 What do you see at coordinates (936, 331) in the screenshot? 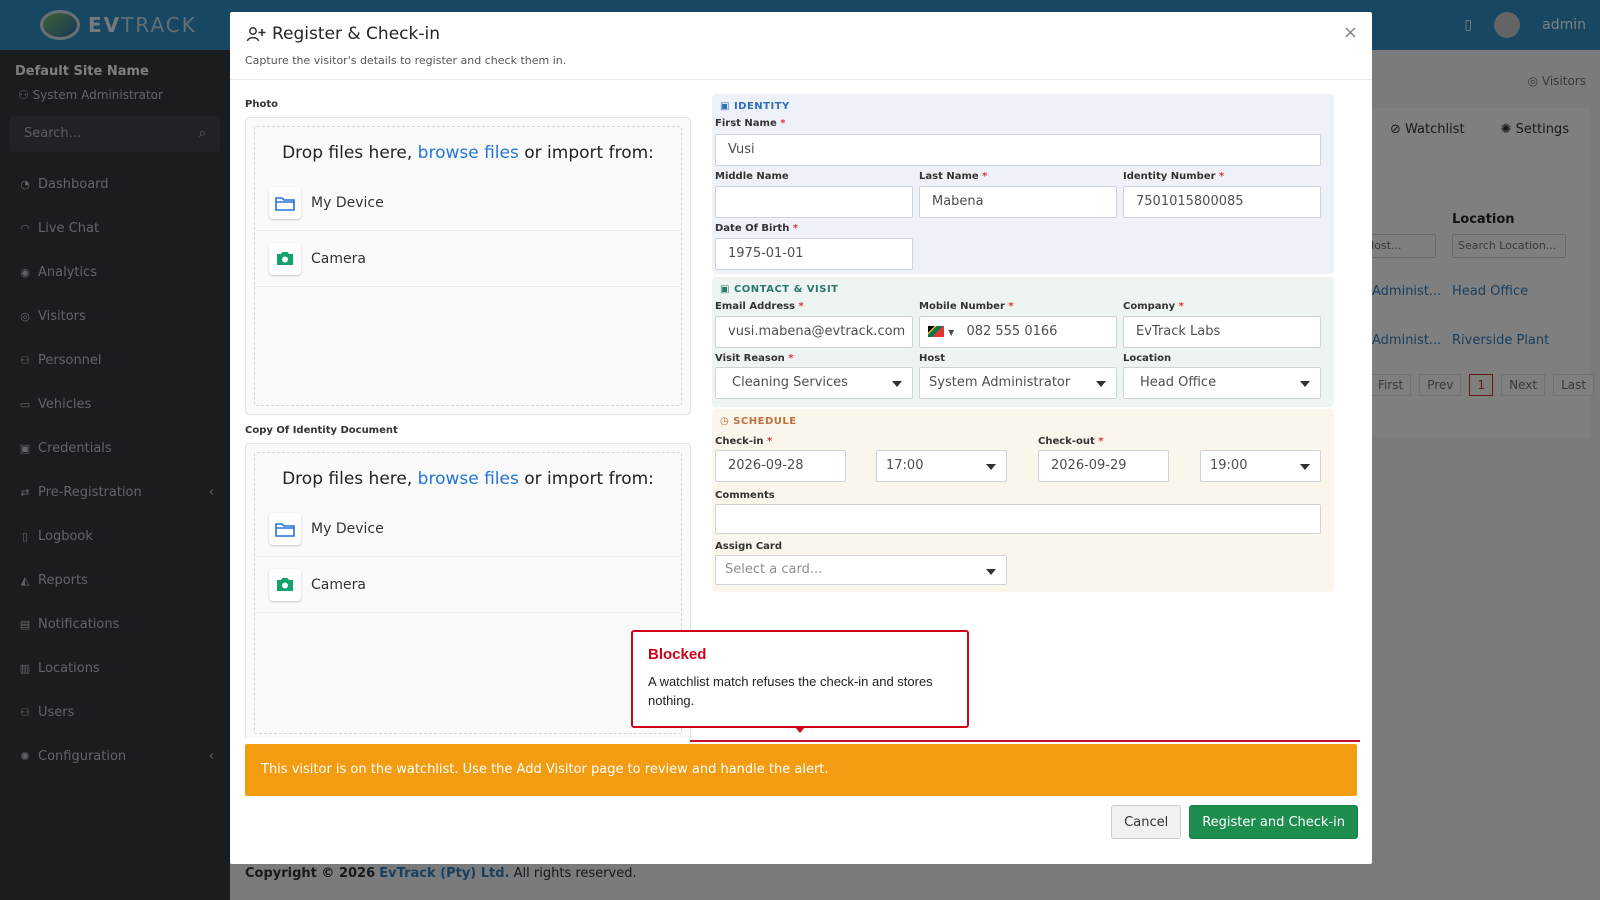
I see `za-flag-icon` at bounding box center [936, 331].